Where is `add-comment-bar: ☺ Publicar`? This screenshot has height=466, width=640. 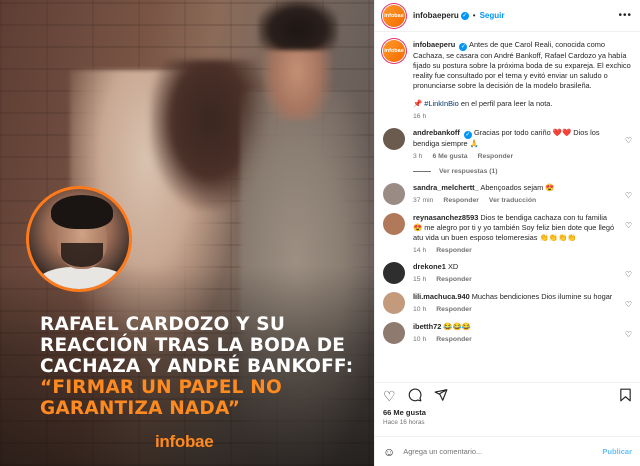
add-comment-bar: ☺ Publicar is located at coordinates (507, 451).